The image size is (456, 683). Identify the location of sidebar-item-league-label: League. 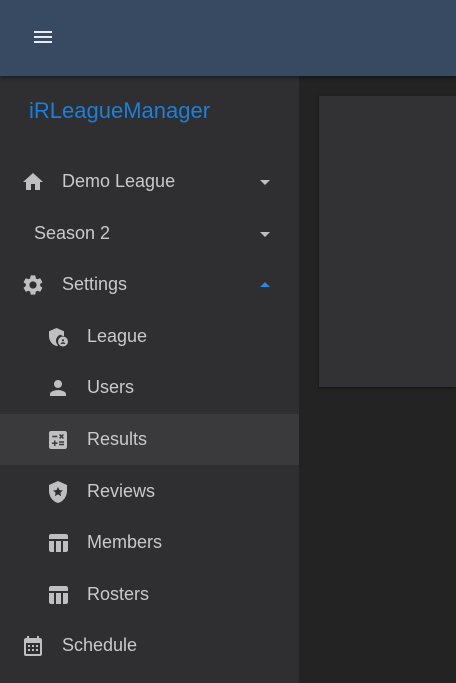
(117, 336).